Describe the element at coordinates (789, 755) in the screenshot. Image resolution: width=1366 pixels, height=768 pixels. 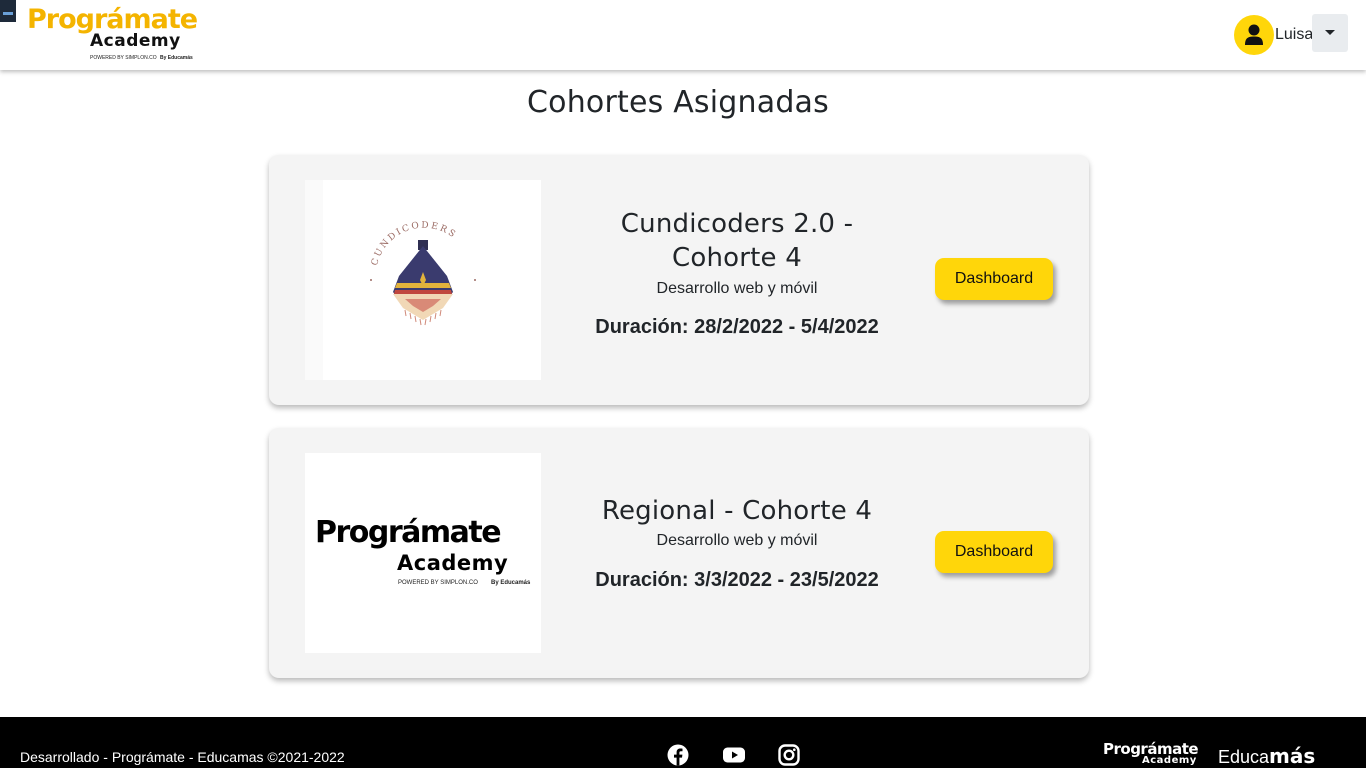
I see `instagram-icon` at that location.